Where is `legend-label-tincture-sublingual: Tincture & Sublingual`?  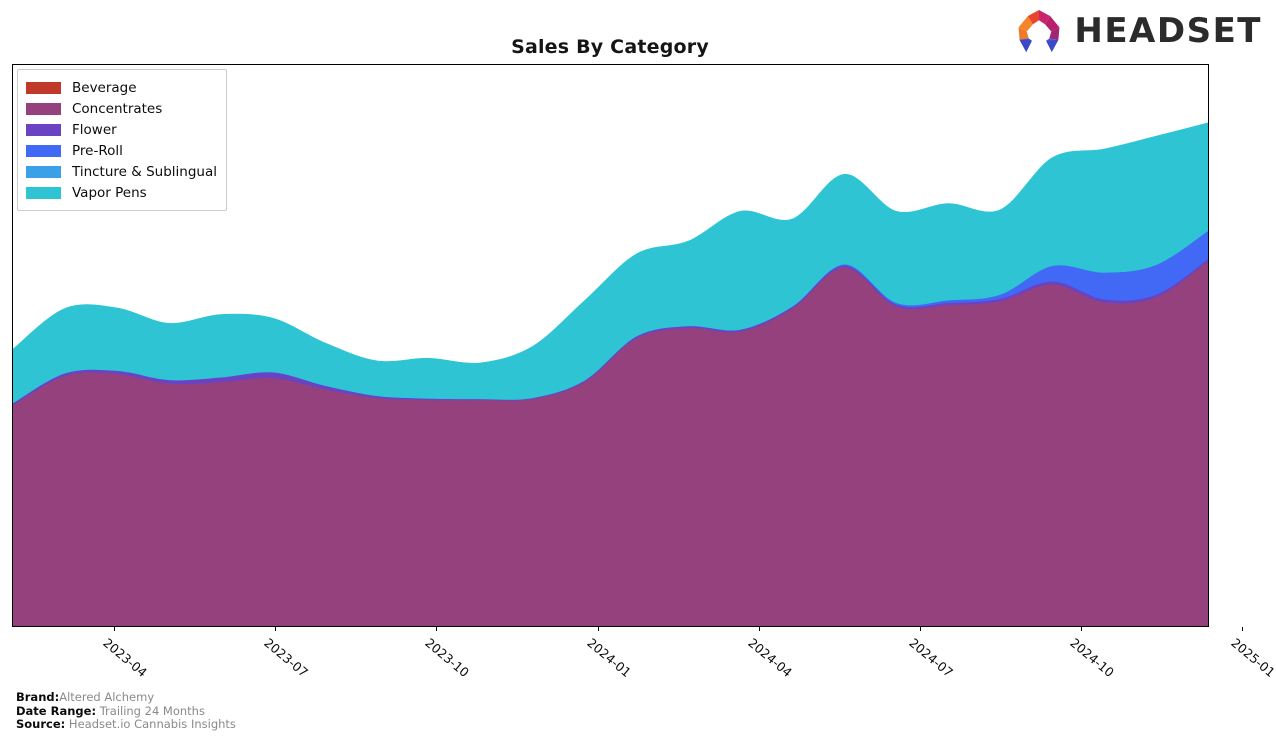
legend-label-tincture-sublingual: Tincture & Sublingual is located at coordinates (144, 171).